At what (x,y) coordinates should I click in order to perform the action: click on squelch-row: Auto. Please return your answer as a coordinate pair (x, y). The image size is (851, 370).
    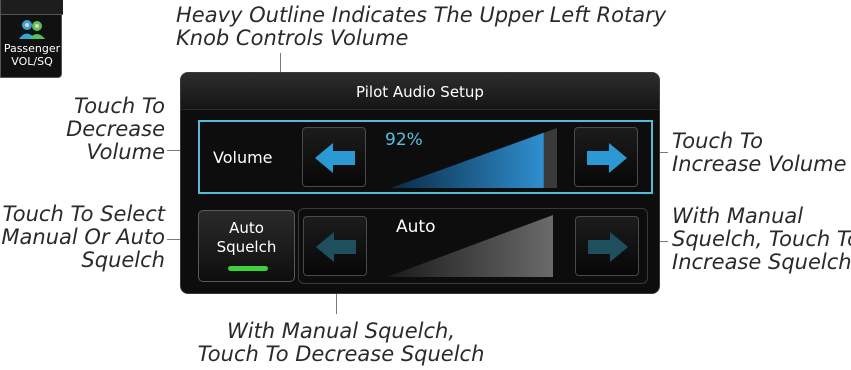
    Looking at the image, I should click on (473, 246).